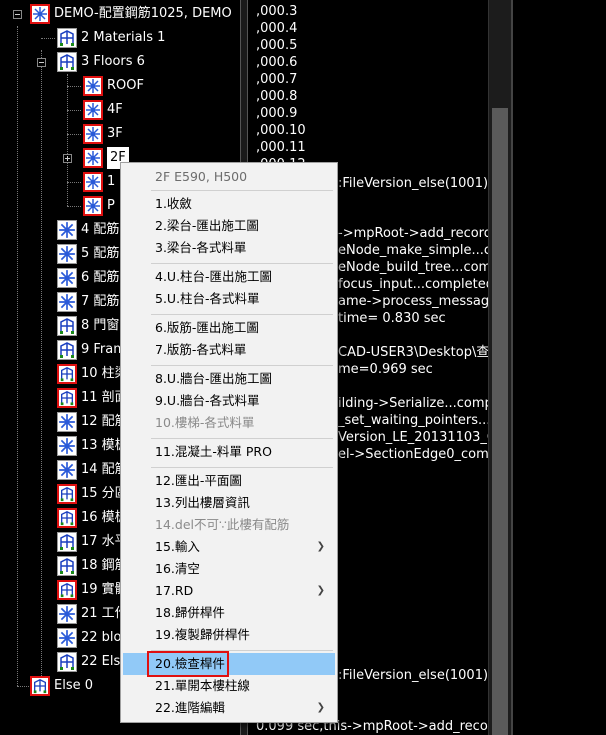  What do you see at coordinates (413, 352) in the screenshot?
I see `log-line: CAD-USER3\Desktop\查` at bounding box center [413, 352].